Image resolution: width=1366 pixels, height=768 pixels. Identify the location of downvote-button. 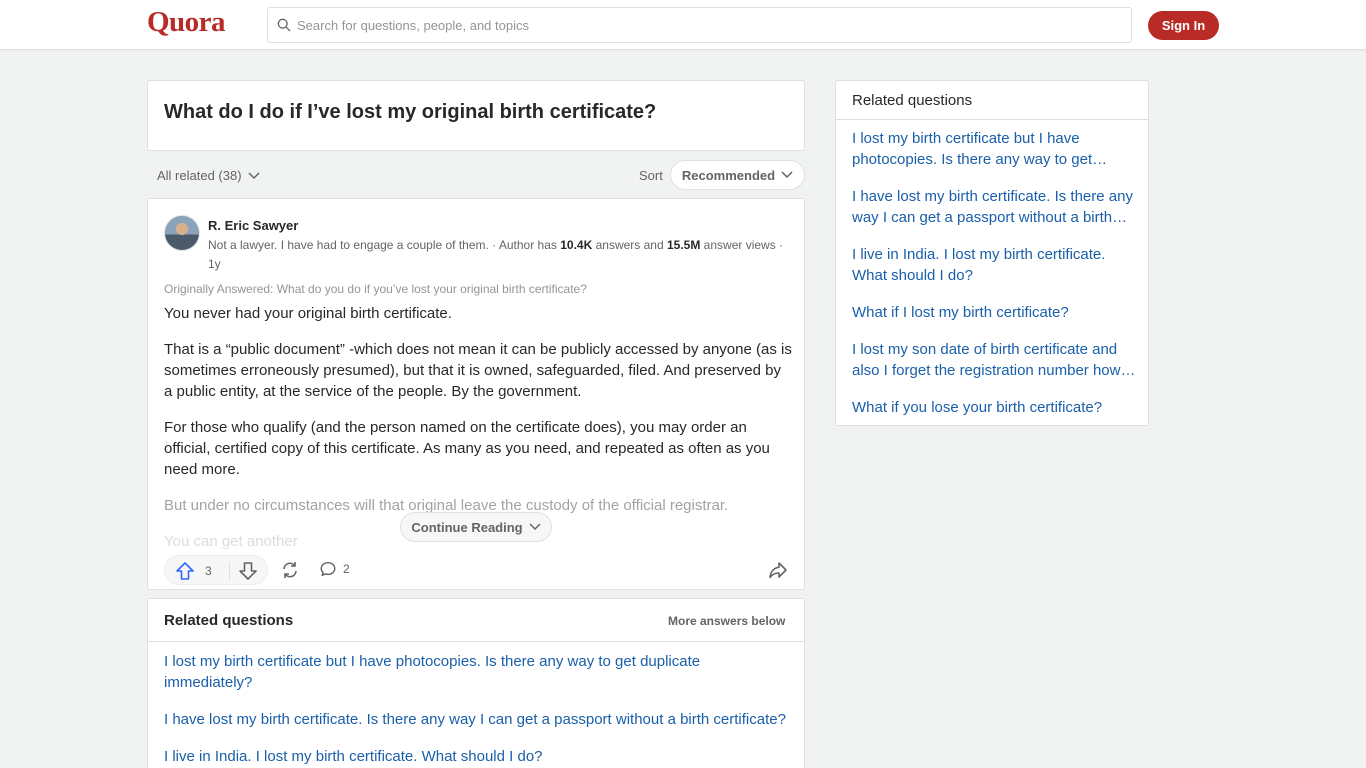
(248, 573).